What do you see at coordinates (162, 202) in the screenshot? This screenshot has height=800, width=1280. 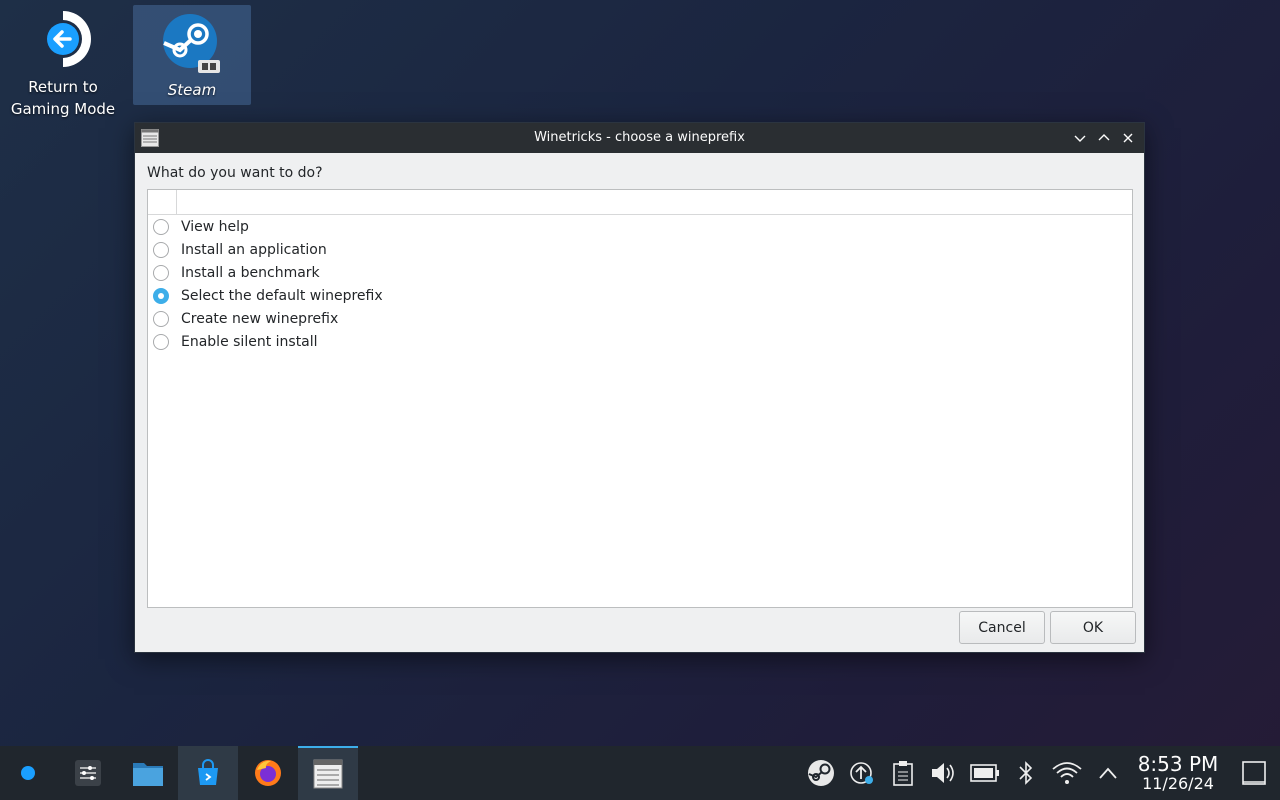 I see `header-radio-column` at bounding box center [162, 202].